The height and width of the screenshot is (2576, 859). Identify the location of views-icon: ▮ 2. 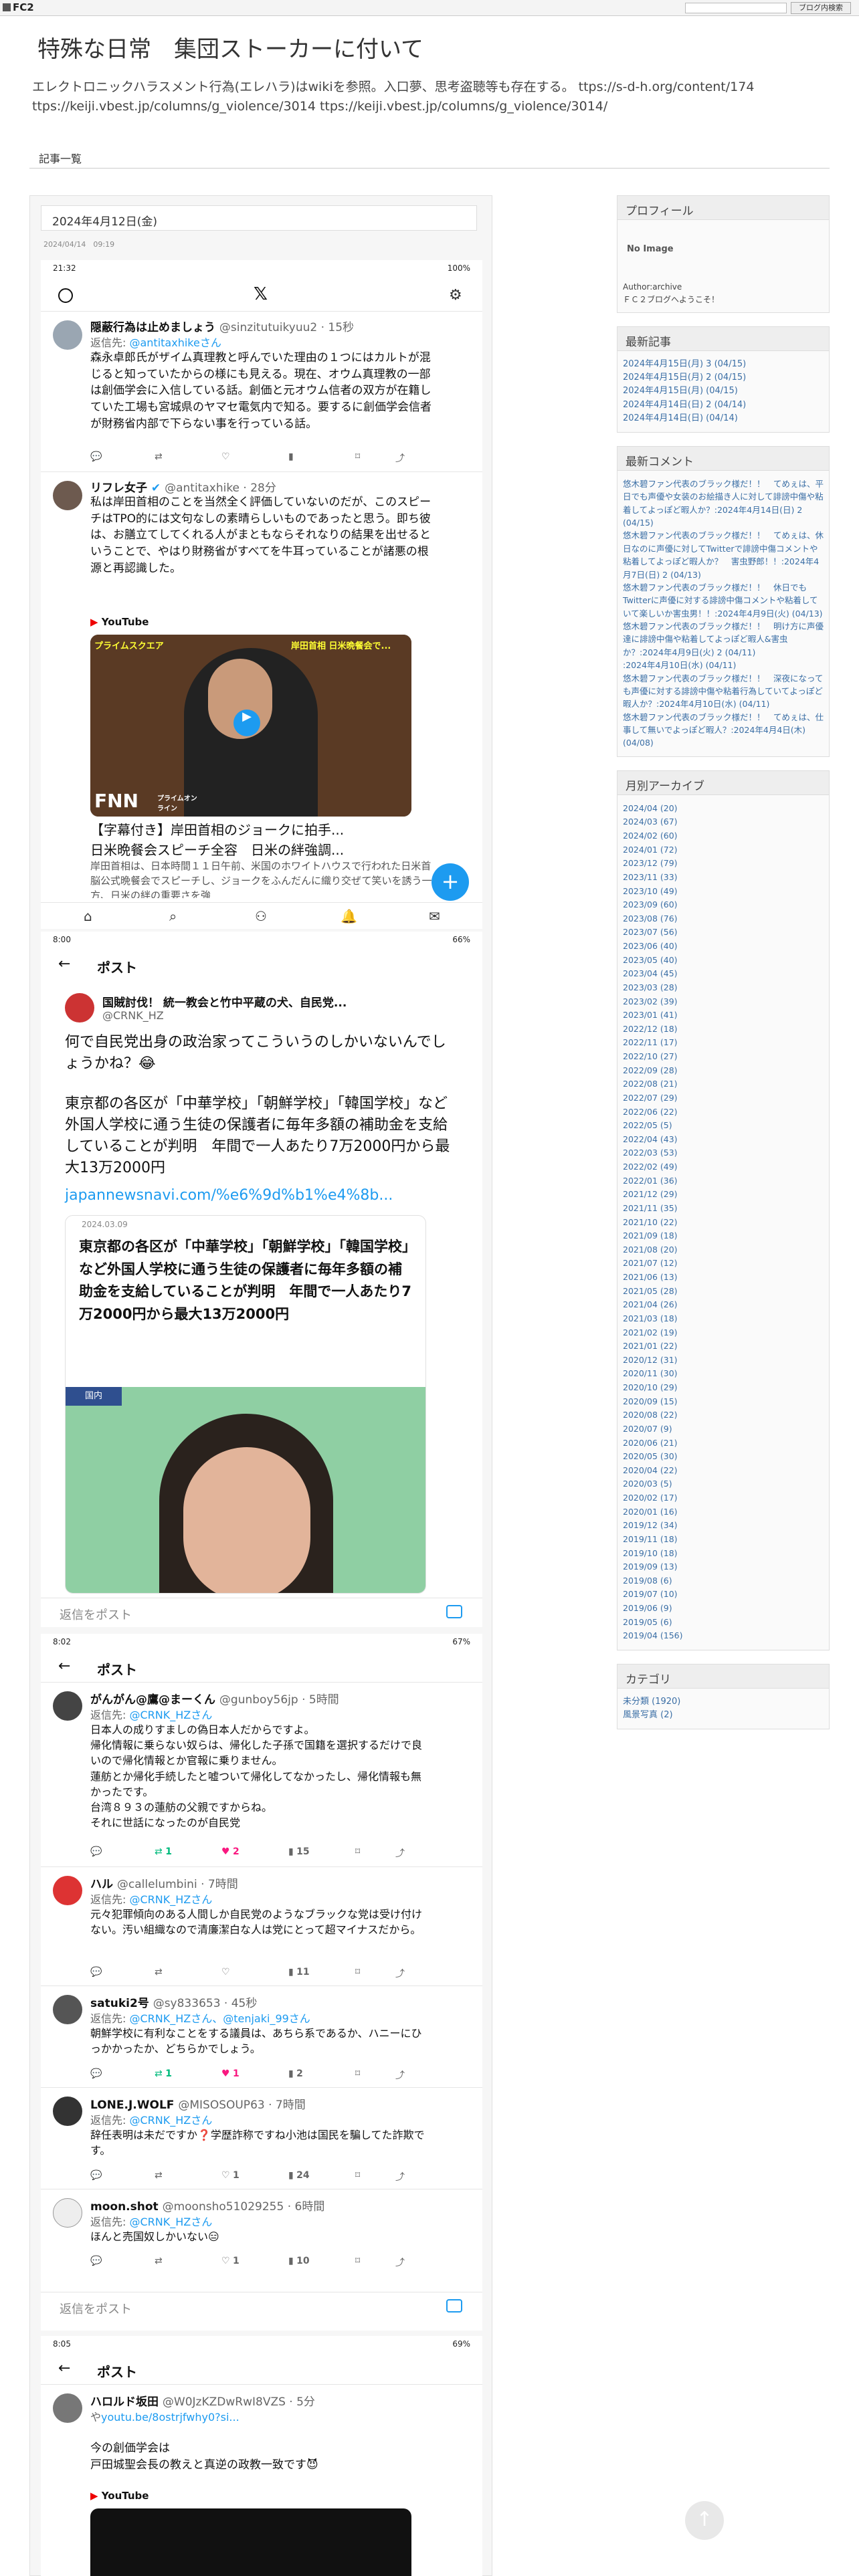
(296, 2074).